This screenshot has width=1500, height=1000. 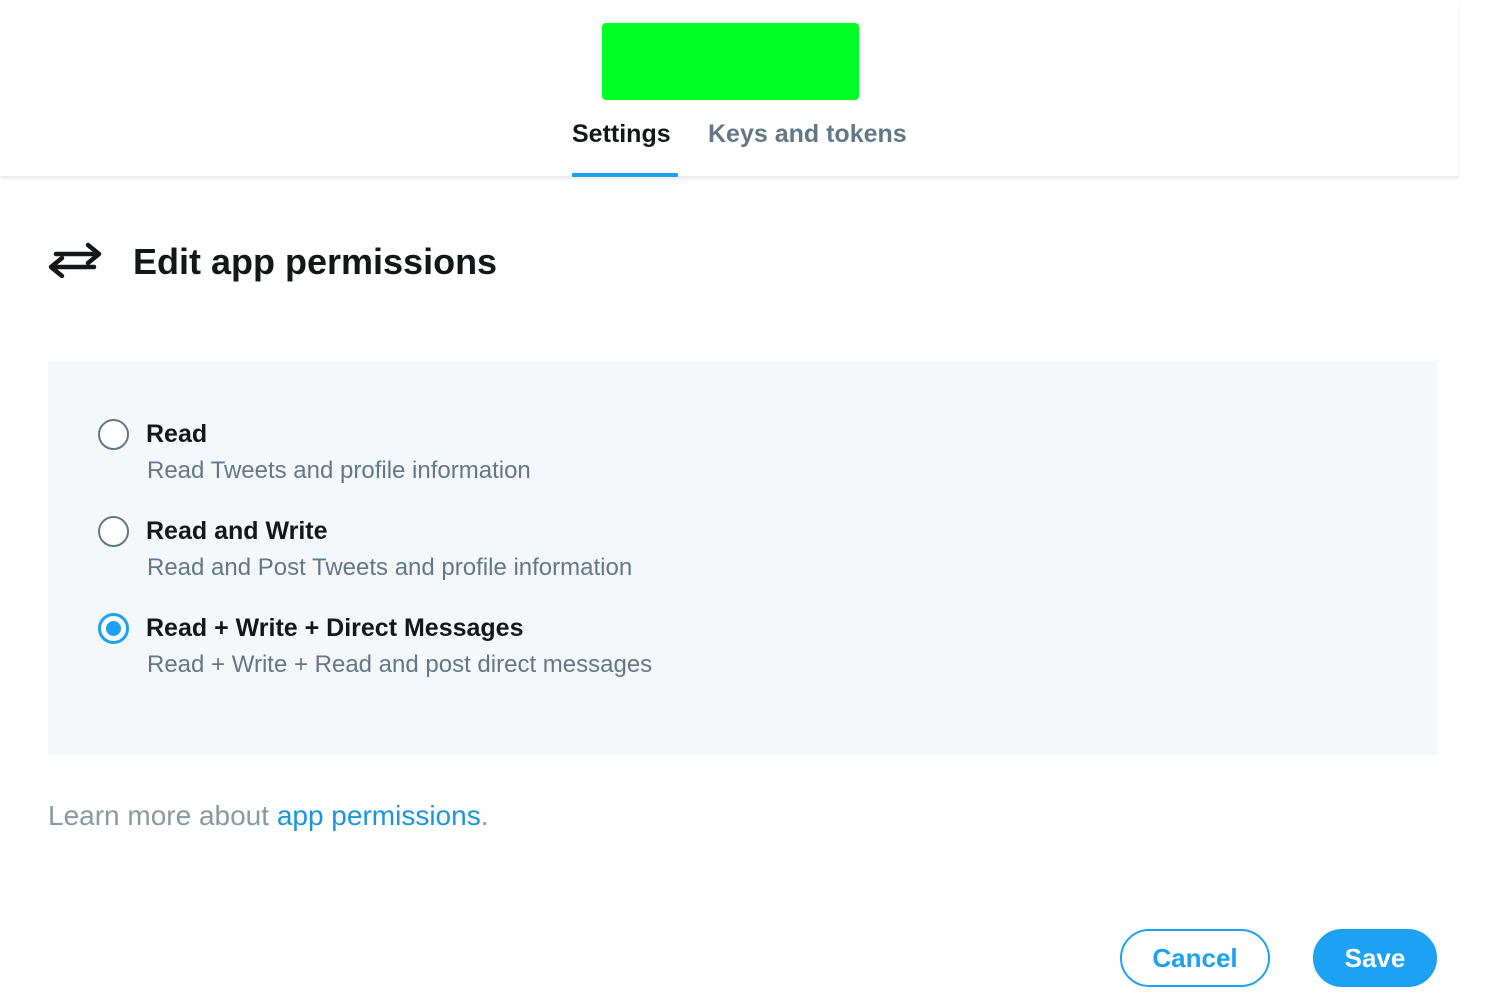 What do you see at coordinates (177, 434) in the screenshot?
I see `option-label: Read` at bounding box center [177, 434].